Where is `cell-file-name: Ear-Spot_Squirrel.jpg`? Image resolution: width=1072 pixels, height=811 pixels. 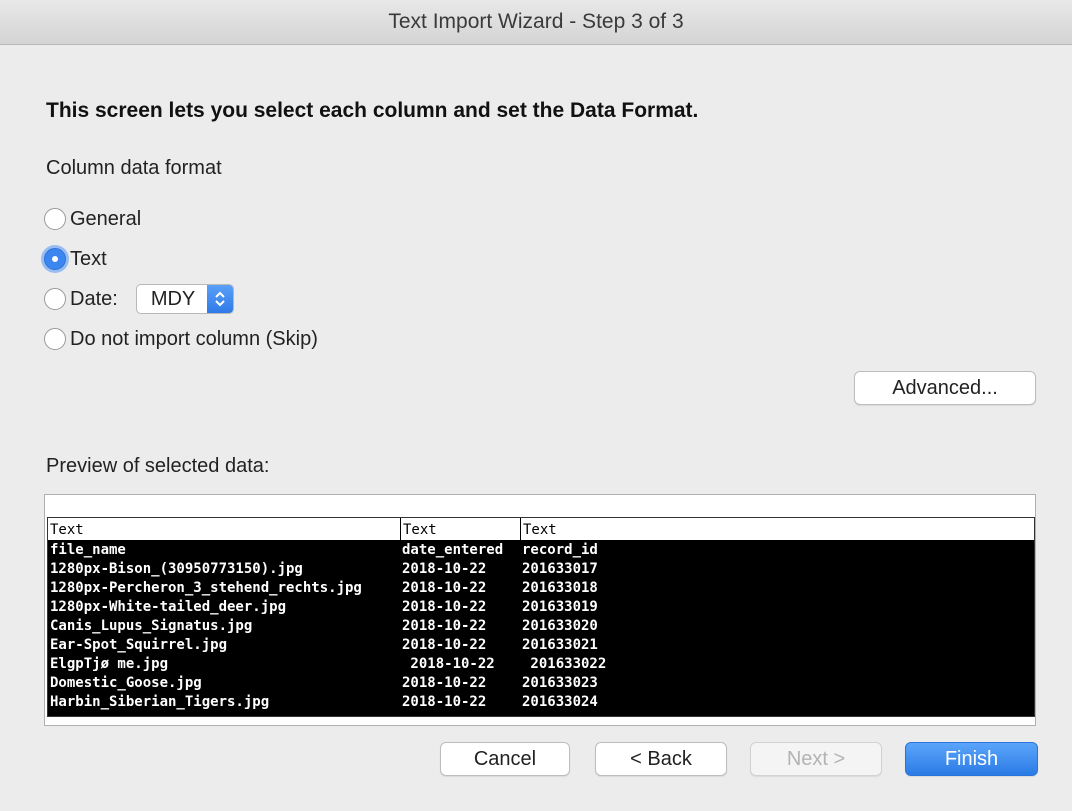
cell-file-name: Ear-Spot_Squirrel.jpg is located at coordinates (139, 645).